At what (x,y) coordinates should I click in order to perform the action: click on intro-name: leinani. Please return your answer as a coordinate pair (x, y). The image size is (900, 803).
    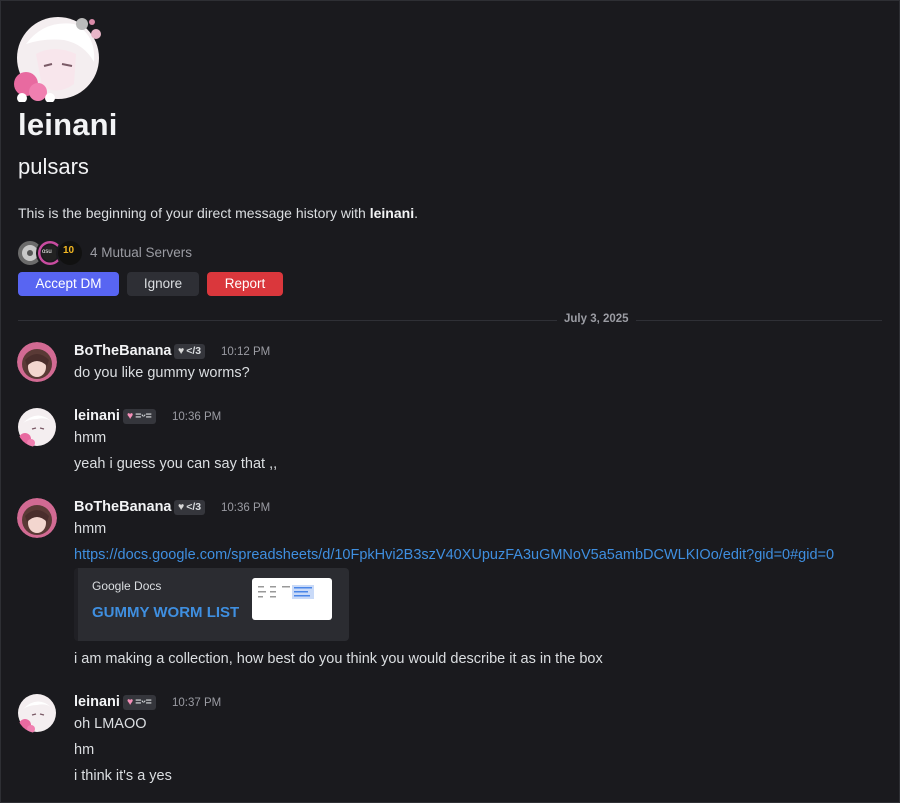
    Looking at the image, I should click on (392, 213).